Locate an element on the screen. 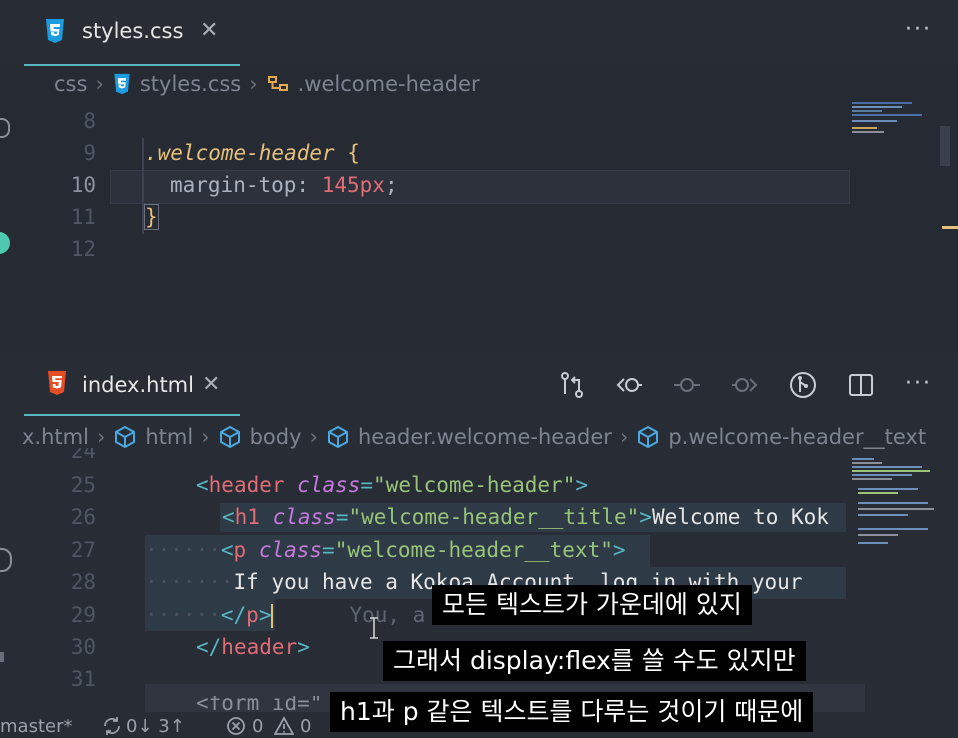 The width and height of the screenshot is (958, 738). code-line-10: margin-top: 145px; is located at coordinates (284, 185).